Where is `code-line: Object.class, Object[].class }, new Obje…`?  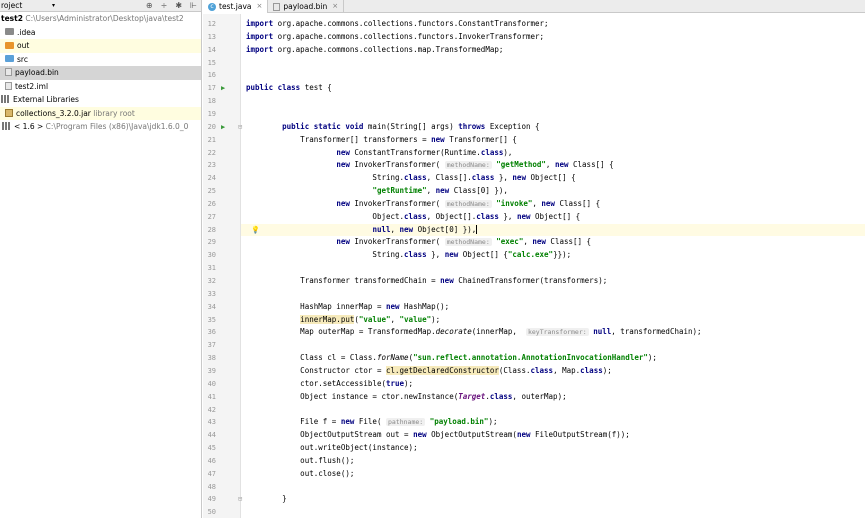
code-line: Object.class, Object[].class }, new Obje… is located at coordinates (553, 217).